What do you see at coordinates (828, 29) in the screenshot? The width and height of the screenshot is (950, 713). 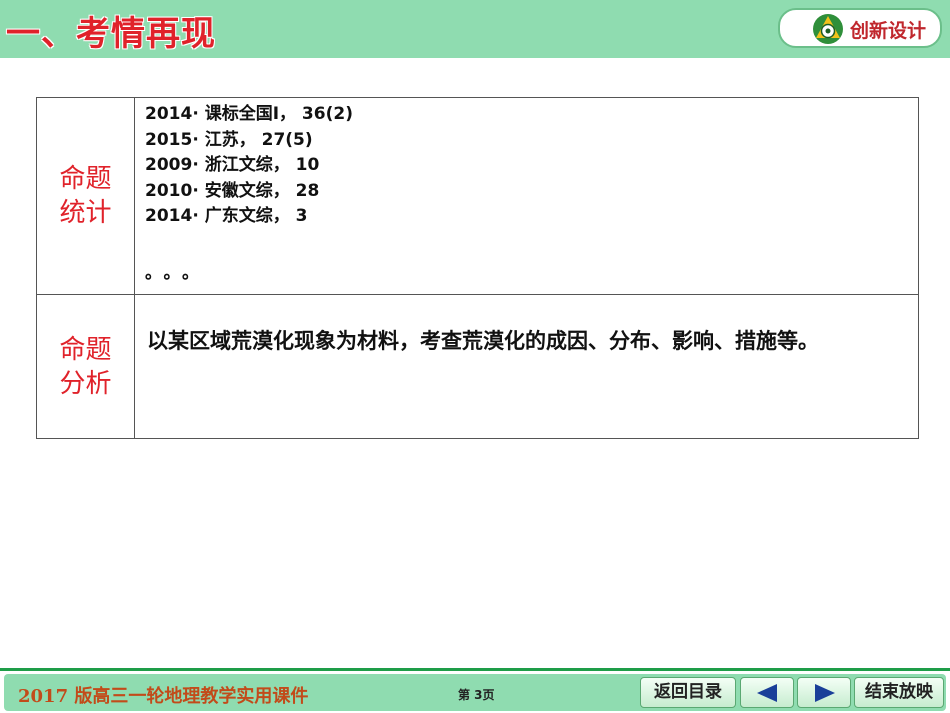 I see `emblem-icon` at bounding box center [828, 29].